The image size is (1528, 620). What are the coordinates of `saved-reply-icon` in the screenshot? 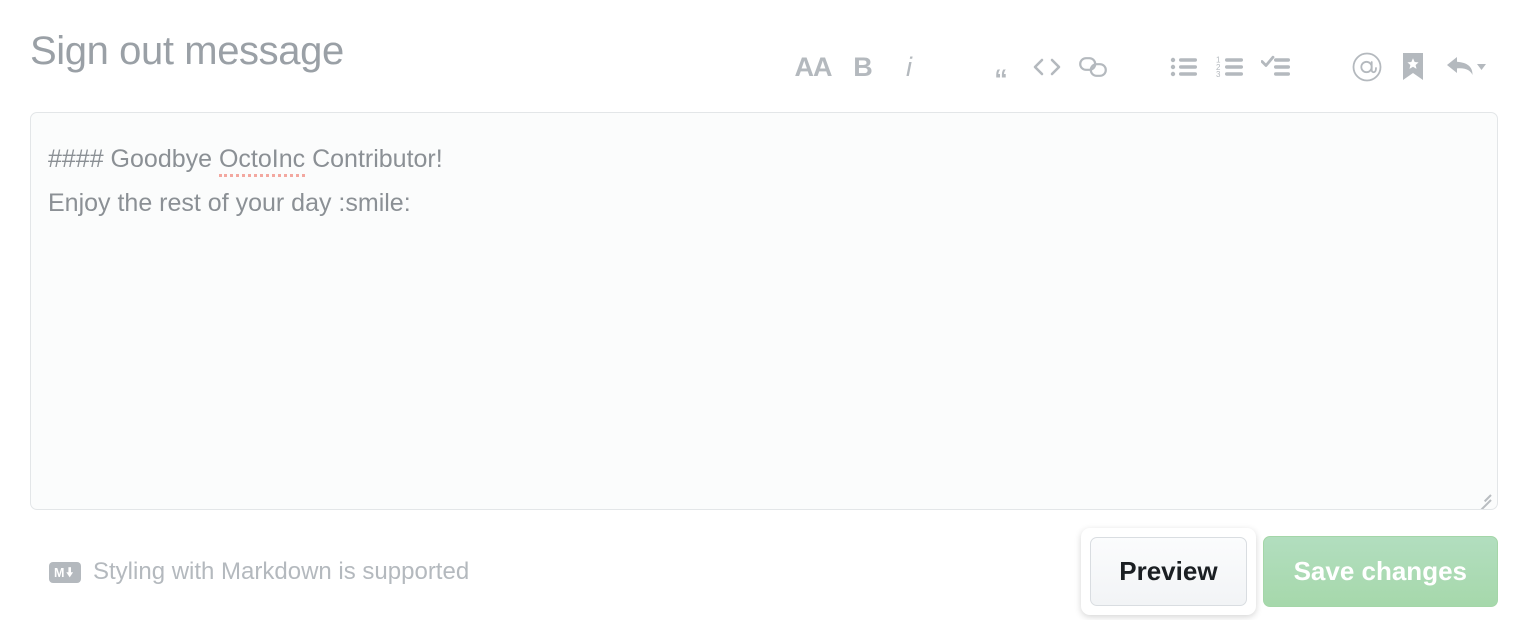 It's located at (1413, 67).